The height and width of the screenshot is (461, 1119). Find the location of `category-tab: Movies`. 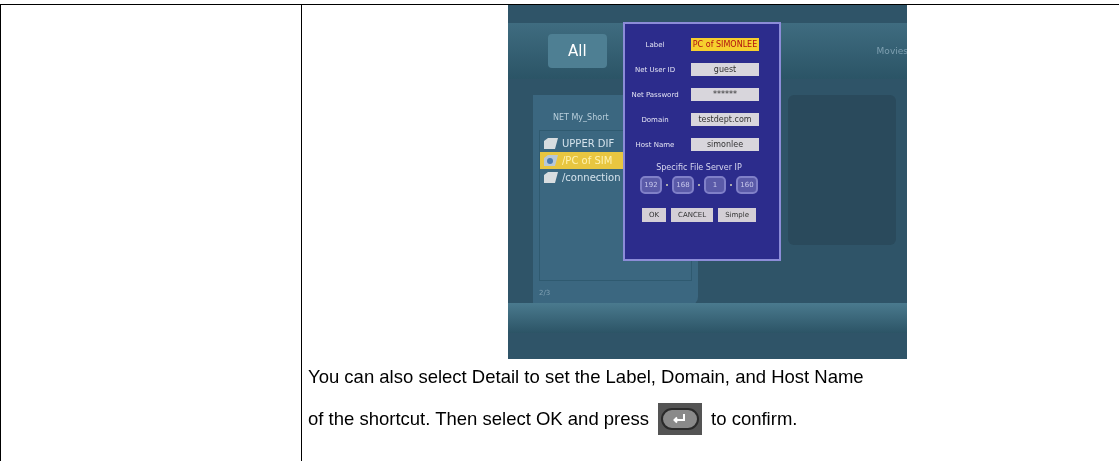

category-tab: Movies is located at coordinates (891, 51).